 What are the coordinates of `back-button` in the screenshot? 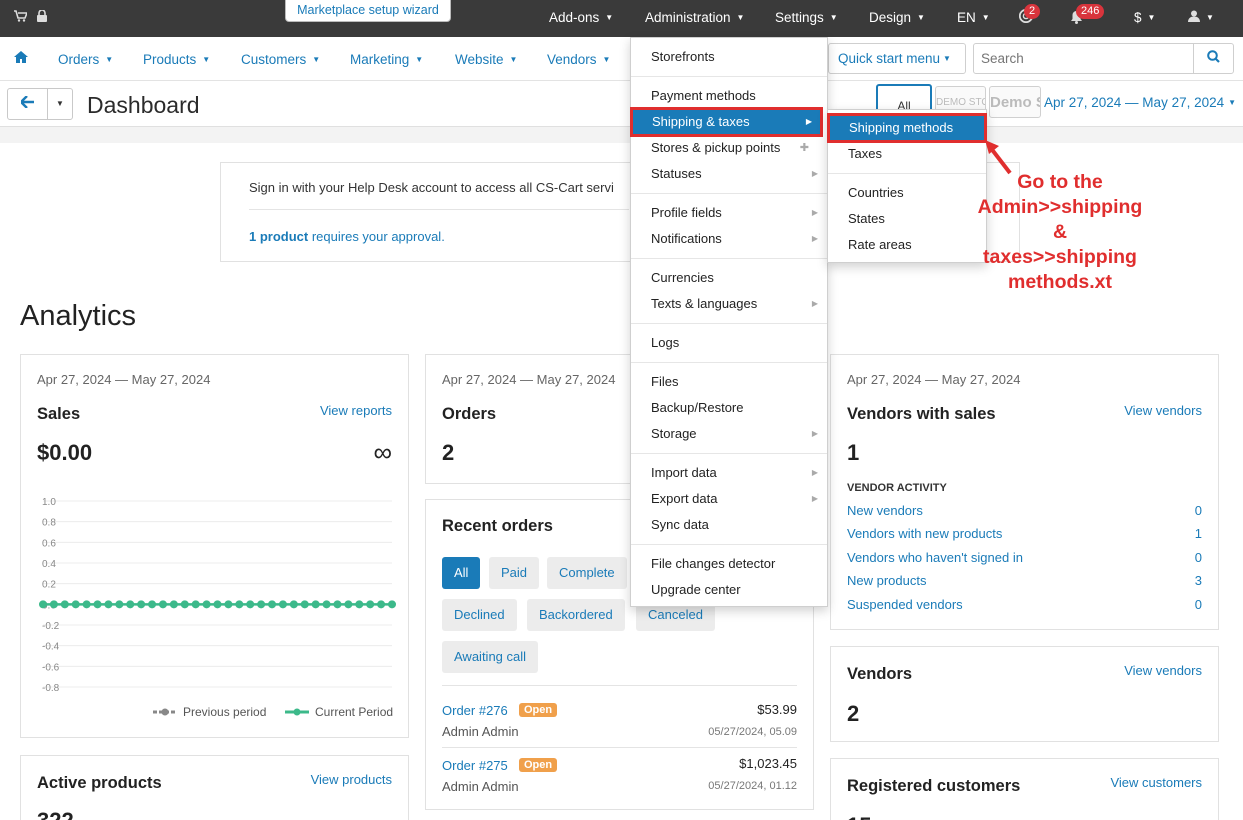 It's located at (27, 104).